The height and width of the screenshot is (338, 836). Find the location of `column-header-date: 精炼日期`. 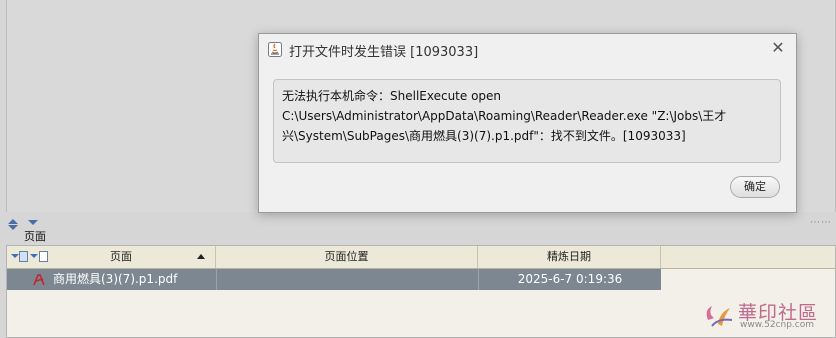

column-header-date: 精炼日期 is located at coordinates (569, 257).